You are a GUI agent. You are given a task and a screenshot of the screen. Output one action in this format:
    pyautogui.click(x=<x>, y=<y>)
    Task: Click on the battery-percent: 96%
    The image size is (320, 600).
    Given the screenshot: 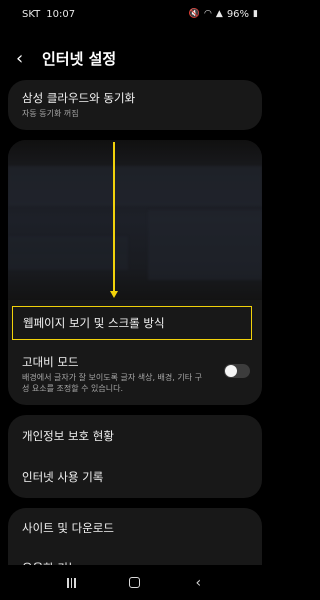 What is the action you would take?
    pyautogui.click(x=238, y=14)
    